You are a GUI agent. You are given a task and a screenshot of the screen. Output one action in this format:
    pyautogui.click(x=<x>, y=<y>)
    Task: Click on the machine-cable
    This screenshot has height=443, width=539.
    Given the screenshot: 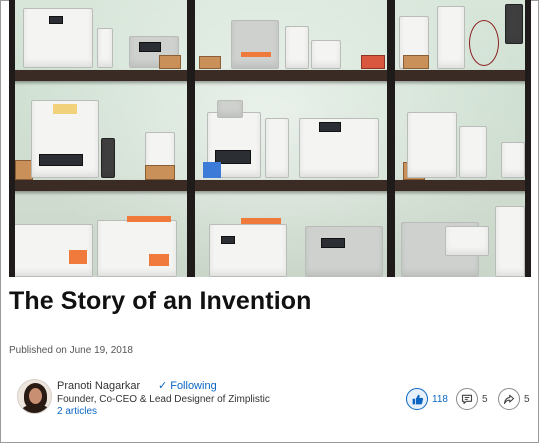 What is the action you would take?
    pyautogui.click(x=484, y=43)
    